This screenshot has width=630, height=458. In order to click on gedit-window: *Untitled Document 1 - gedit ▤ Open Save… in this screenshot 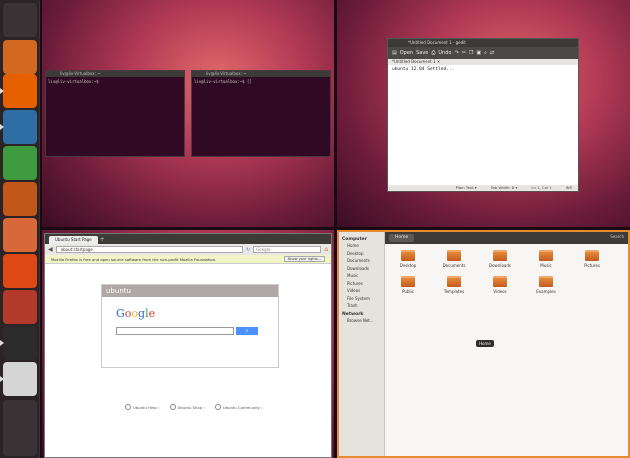, I will do `click(483, 115)`.